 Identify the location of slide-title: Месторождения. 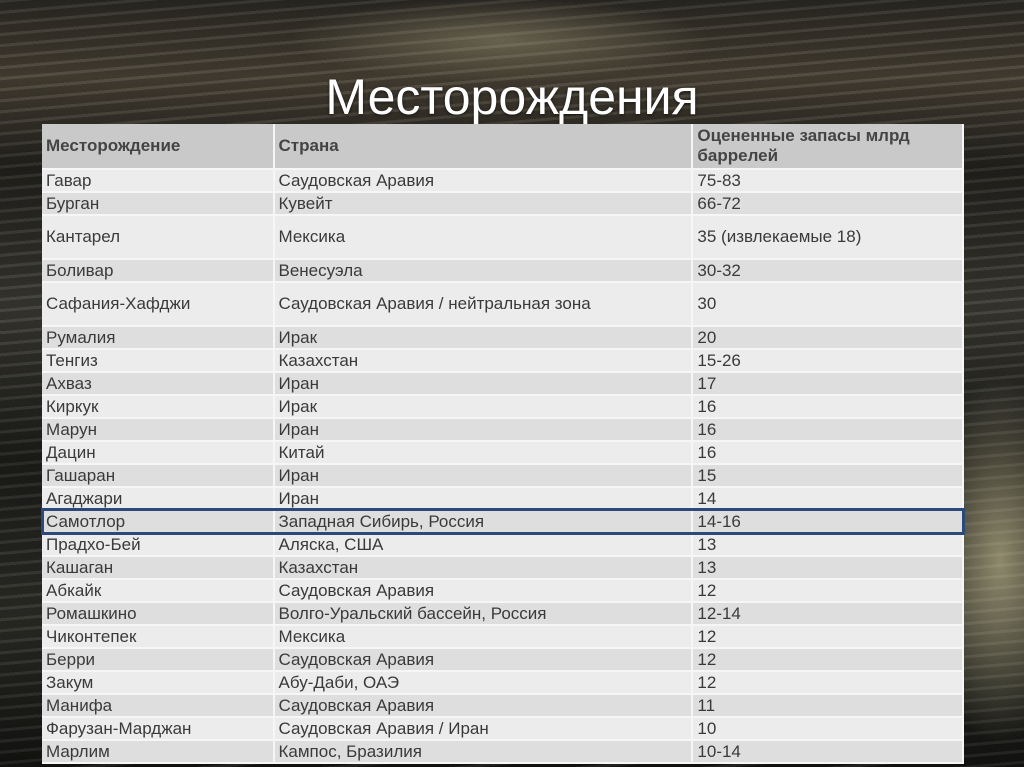
(512, 97).